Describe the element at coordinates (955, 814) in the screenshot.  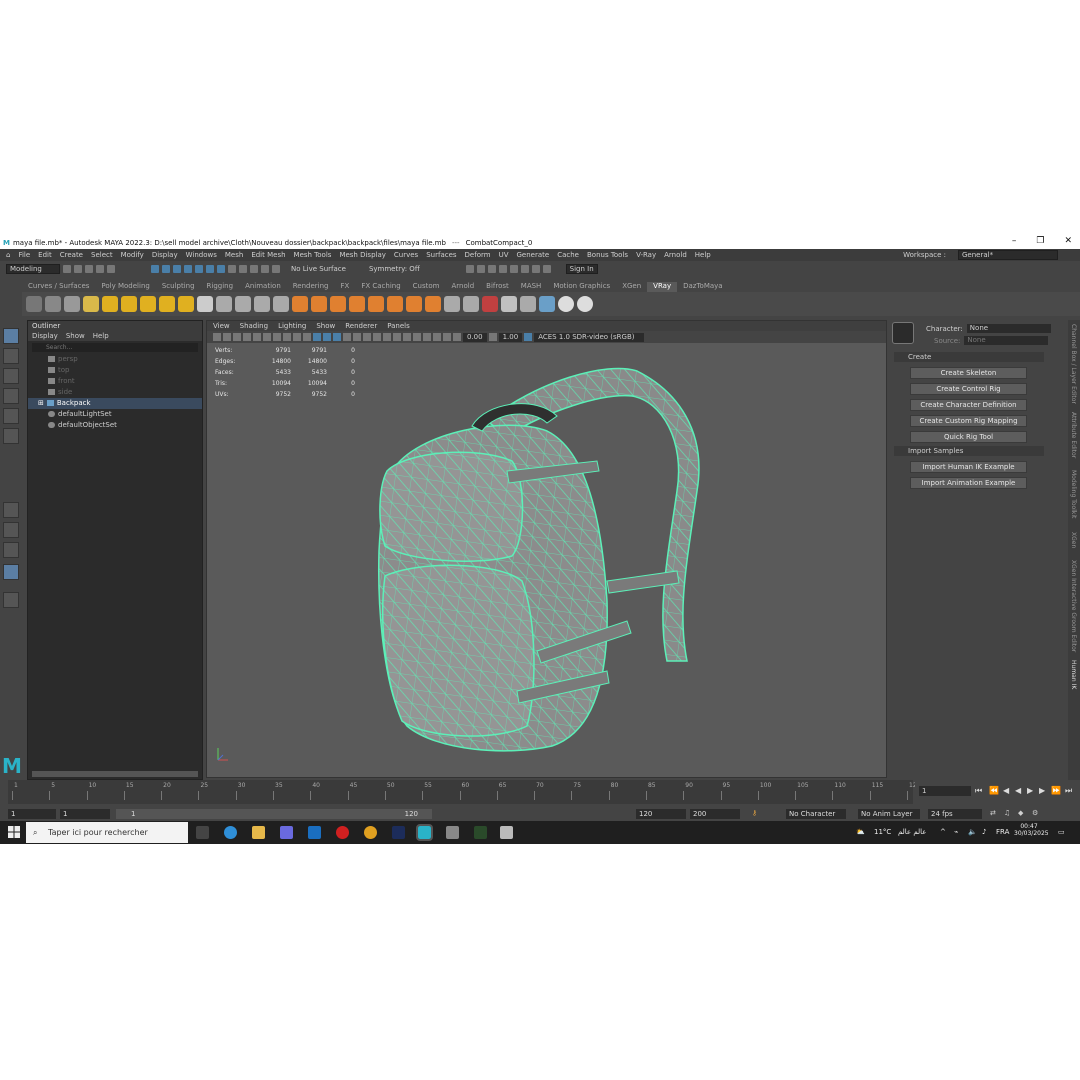
I see `fps-dropdown: 24 fps` at that location.